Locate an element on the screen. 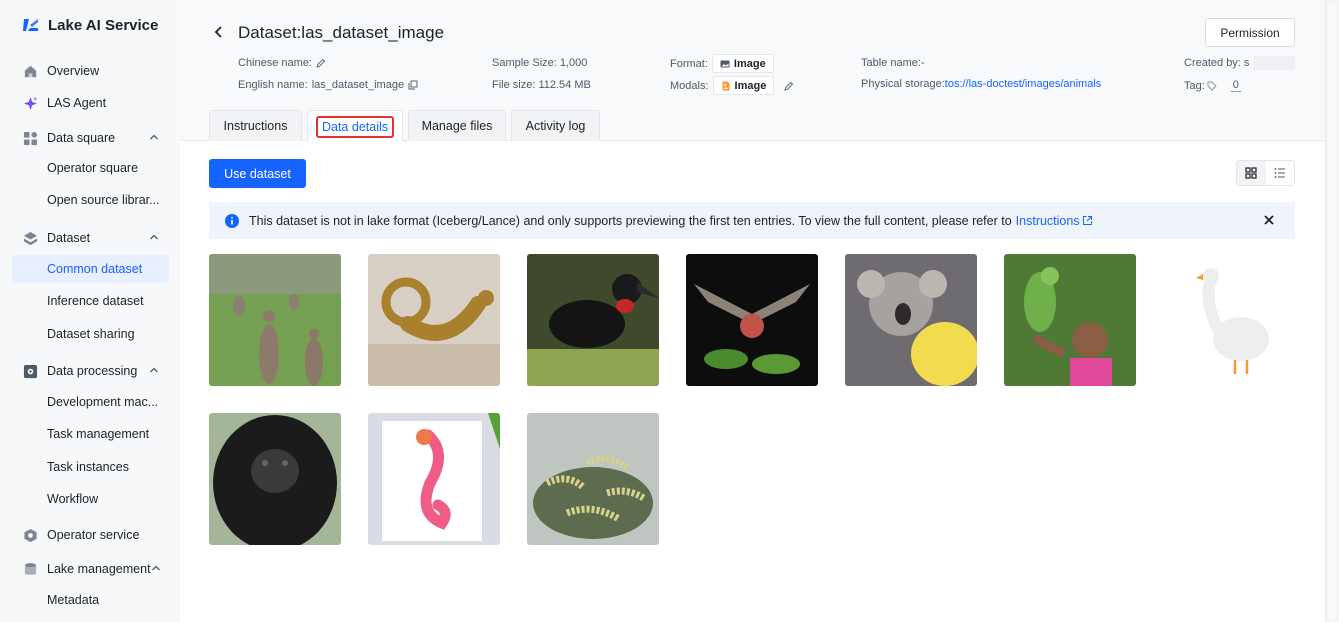 The image size is (1339, 622). sidebar-item-task-management: Task management is located at coordinates (90, 434).